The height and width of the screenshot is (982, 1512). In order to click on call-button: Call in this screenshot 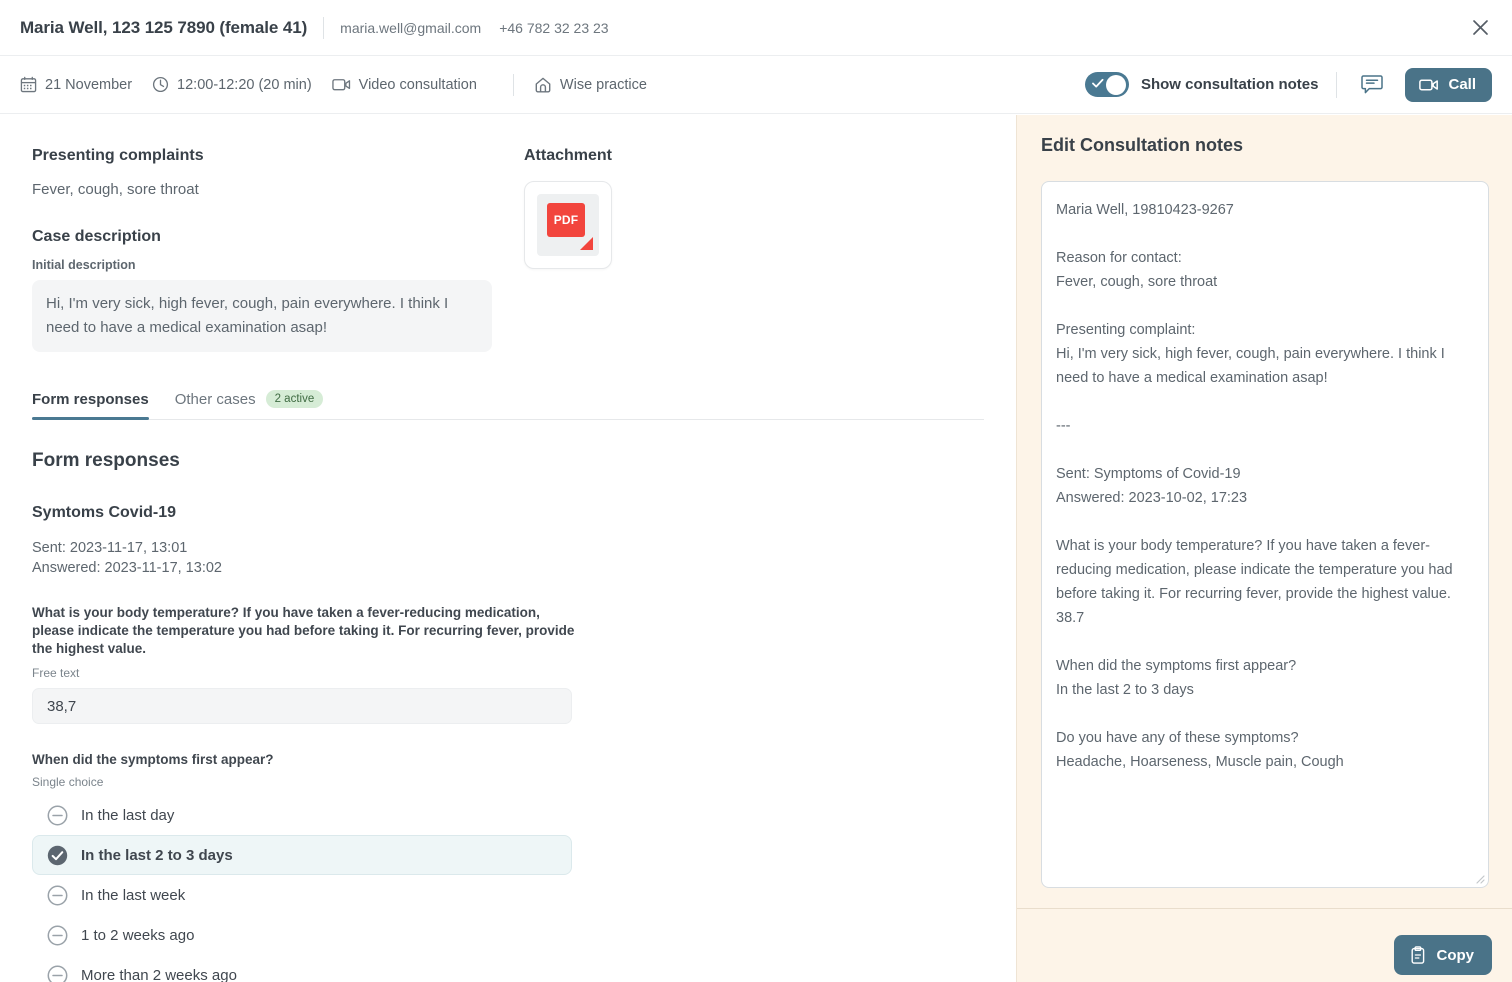, I will do `click(1448, 84)`.